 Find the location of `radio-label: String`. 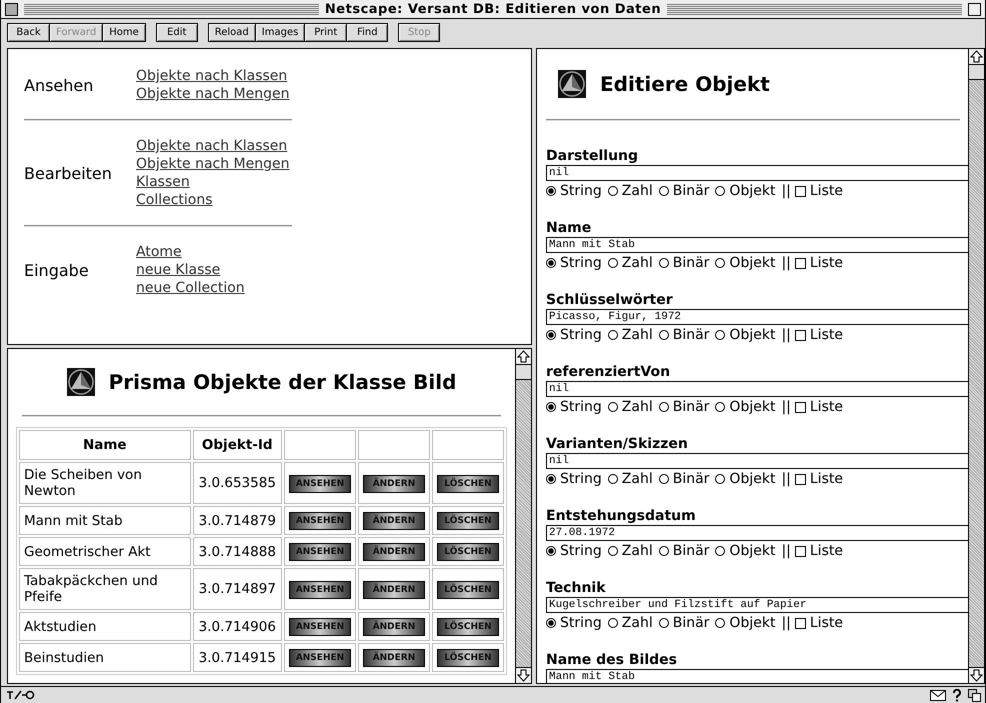

radio-label: String is located at coordinates (581, 623).